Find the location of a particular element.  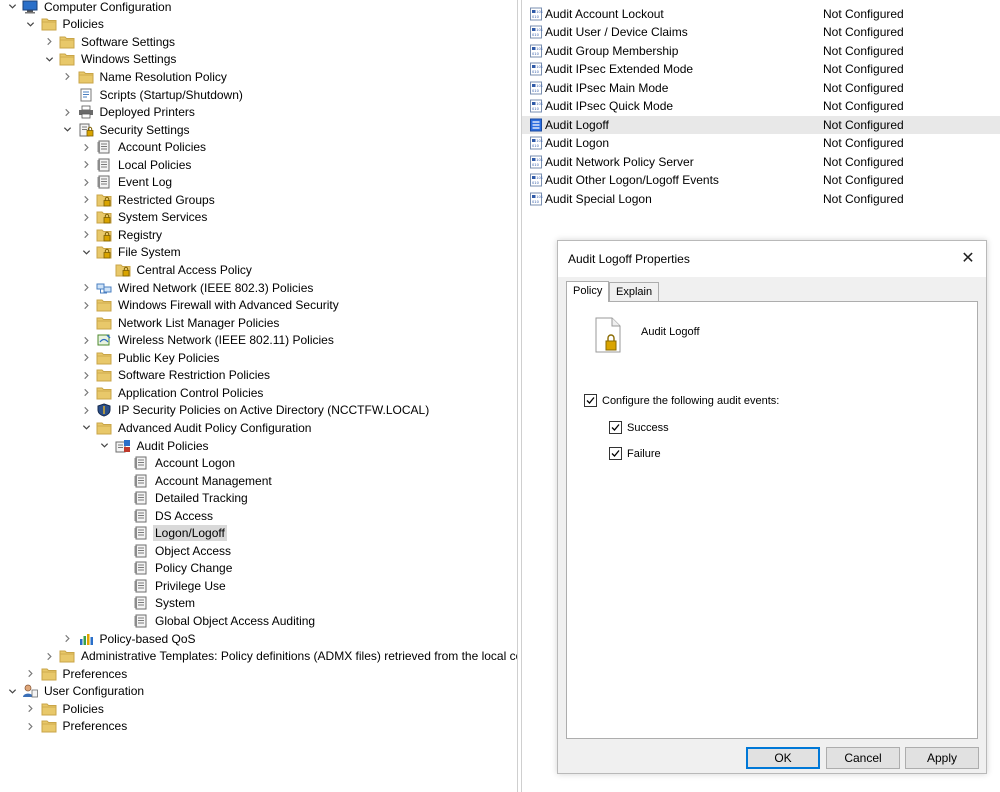

tree-item-logon-logoff: Logon/Logoff is located at coordinates (172, 534).